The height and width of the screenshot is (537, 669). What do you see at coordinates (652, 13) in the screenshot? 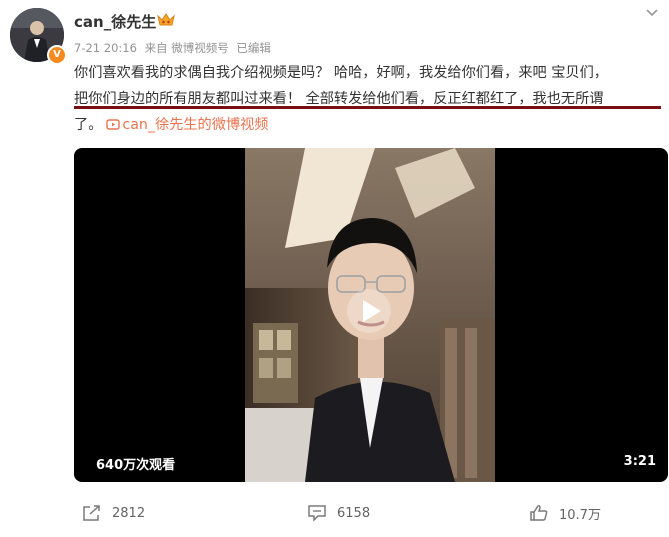
I see `chevron-down-icon` at bounding box center [652, 13].